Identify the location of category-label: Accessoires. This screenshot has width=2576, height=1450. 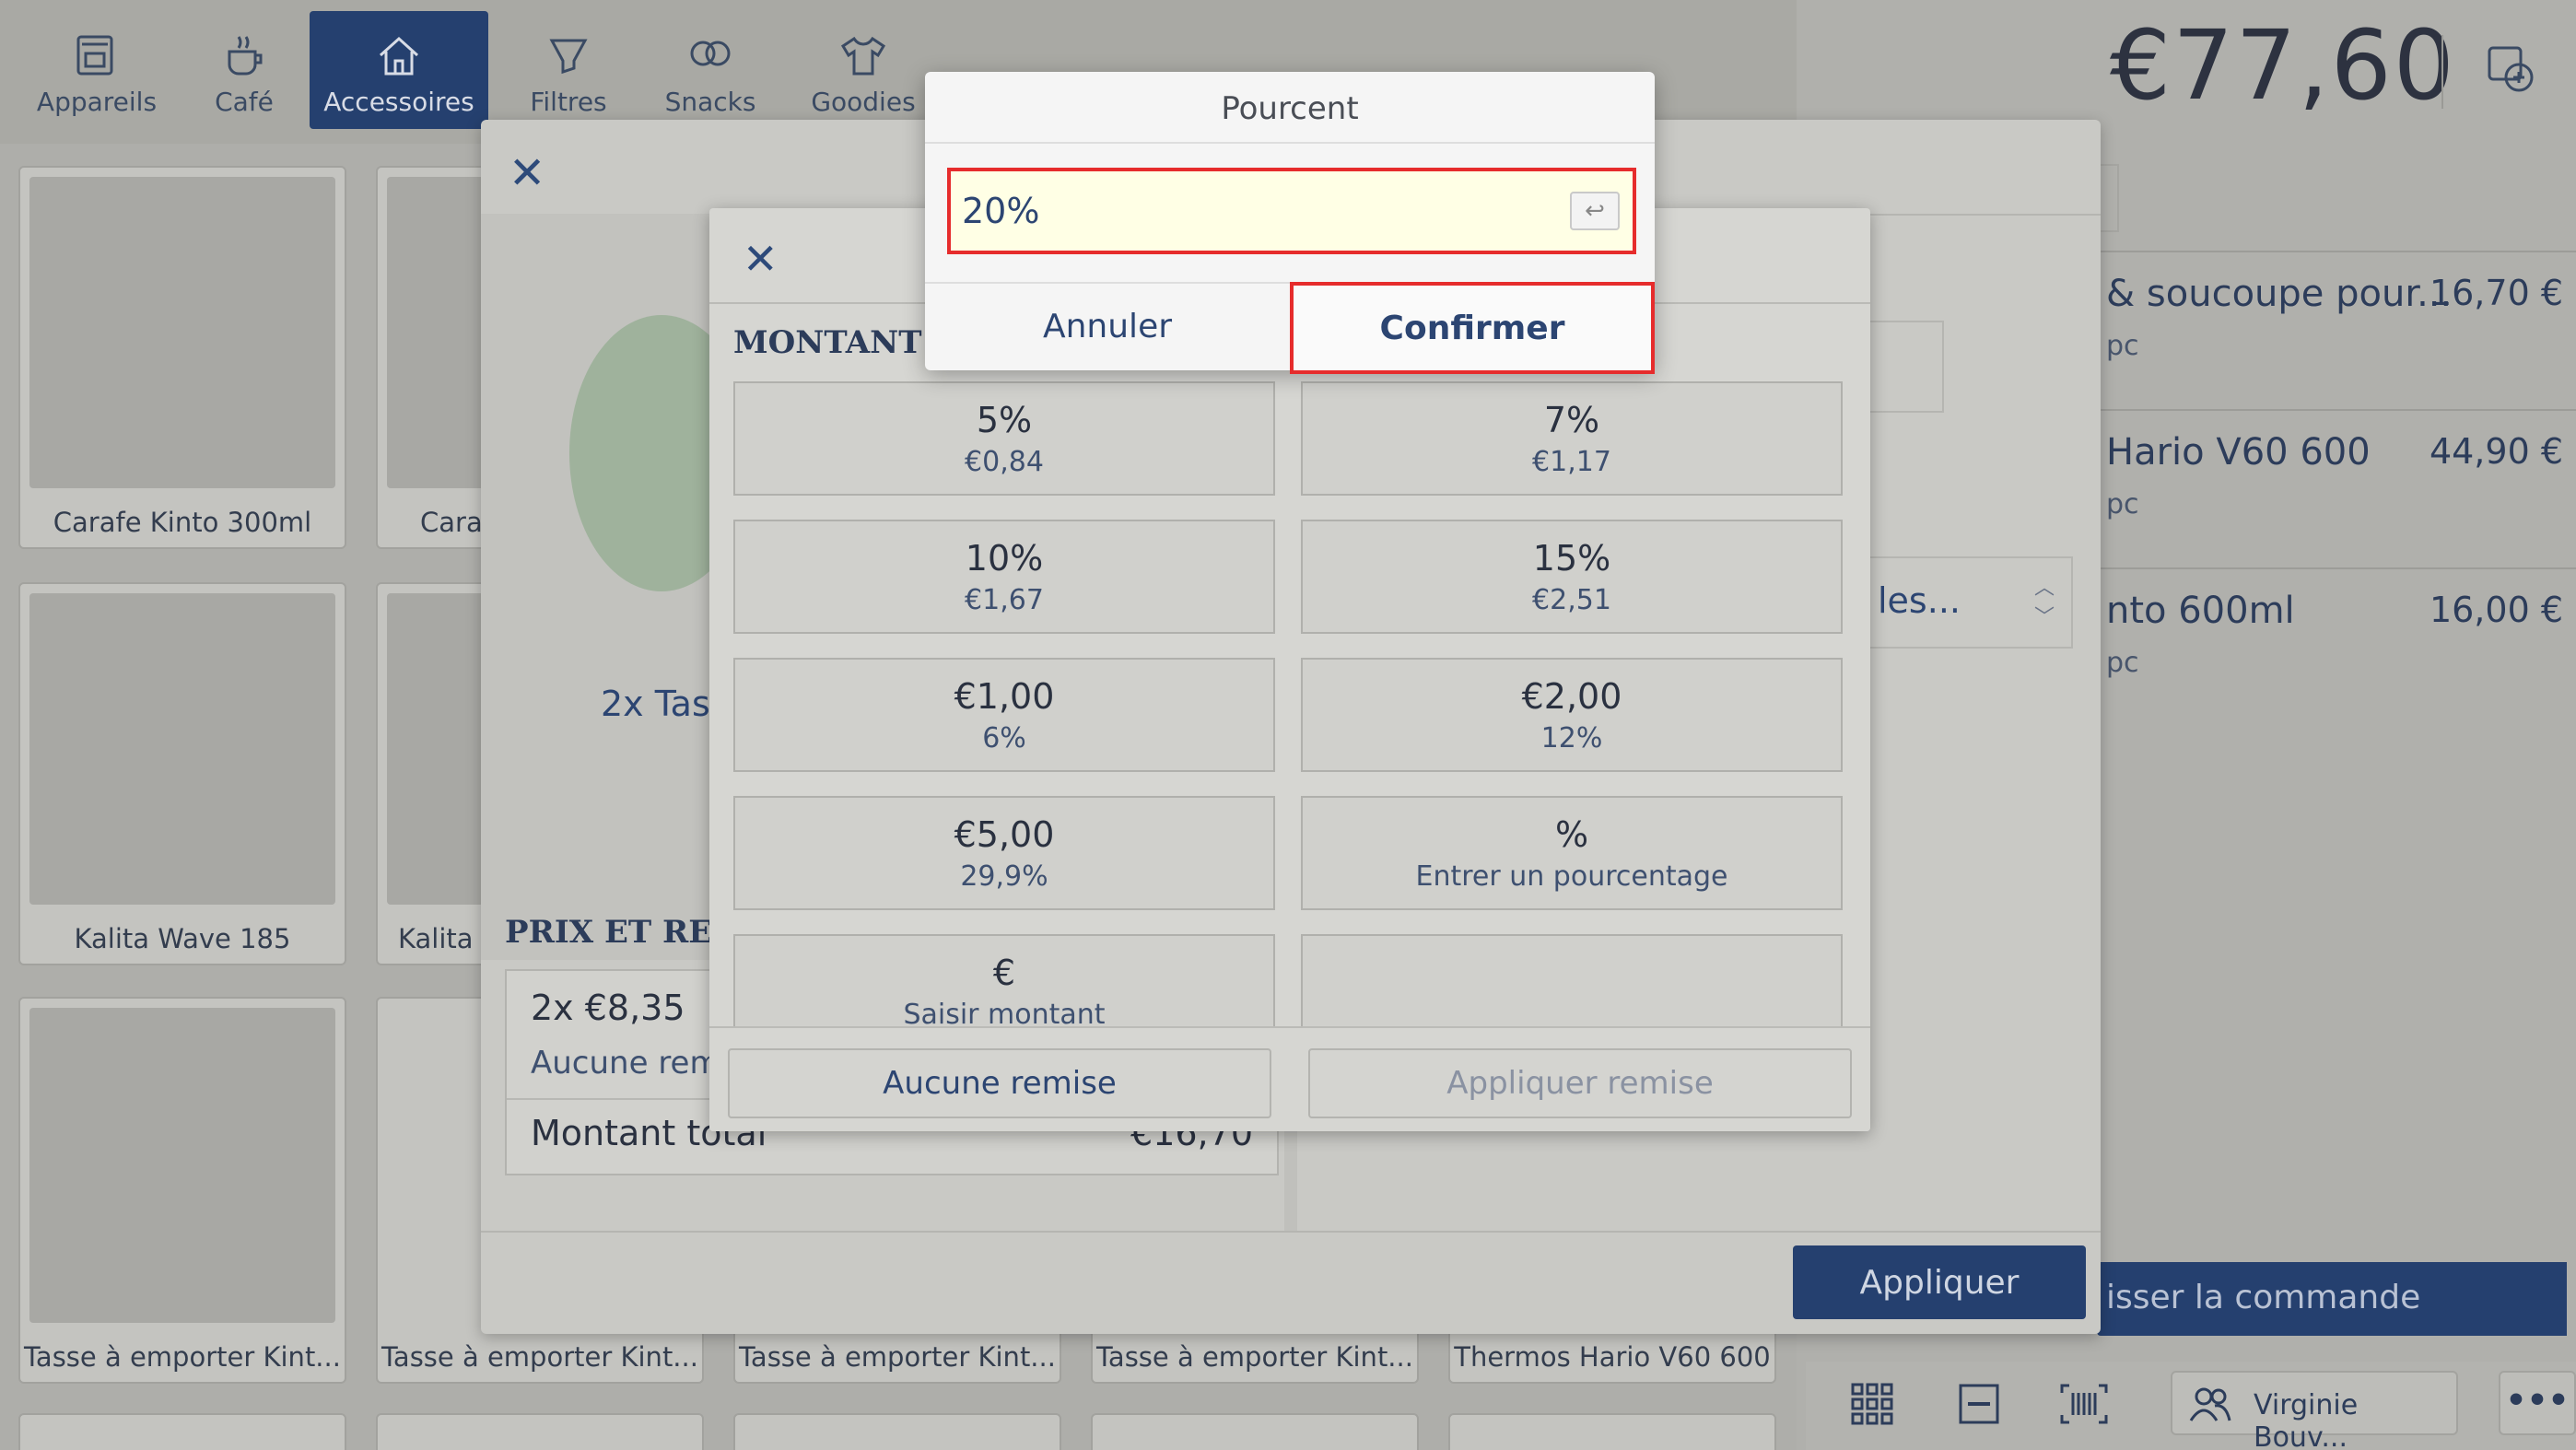
(398, 102).